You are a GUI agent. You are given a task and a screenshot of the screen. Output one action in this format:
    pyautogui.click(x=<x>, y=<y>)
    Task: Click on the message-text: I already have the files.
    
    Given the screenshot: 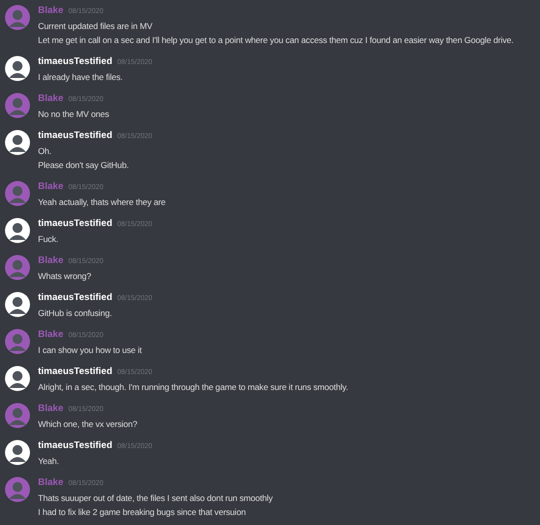 What is the action you would take?
    pyautogui.click(x=81, y=77)
    